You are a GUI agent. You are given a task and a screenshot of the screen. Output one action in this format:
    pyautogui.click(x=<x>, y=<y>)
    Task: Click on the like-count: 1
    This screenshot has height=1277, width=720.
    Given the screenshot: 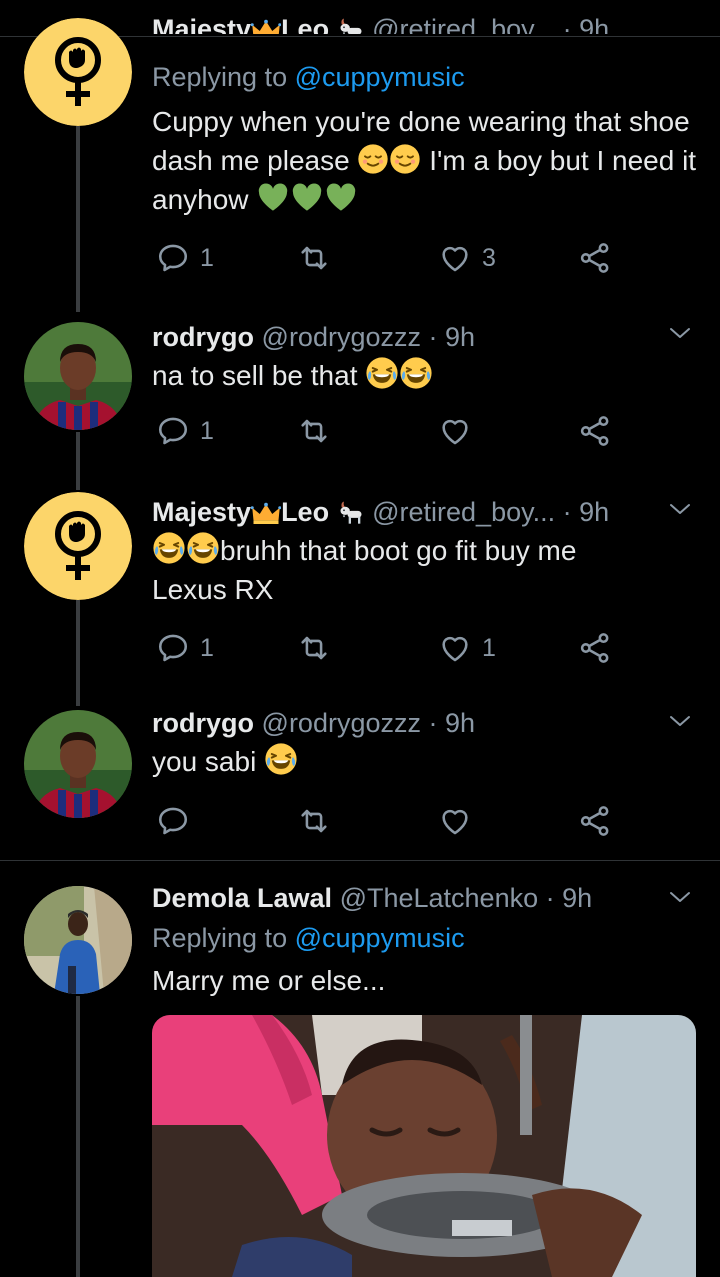 What is the action you would take?
    pyautogui.click(x=489, y=647)
    